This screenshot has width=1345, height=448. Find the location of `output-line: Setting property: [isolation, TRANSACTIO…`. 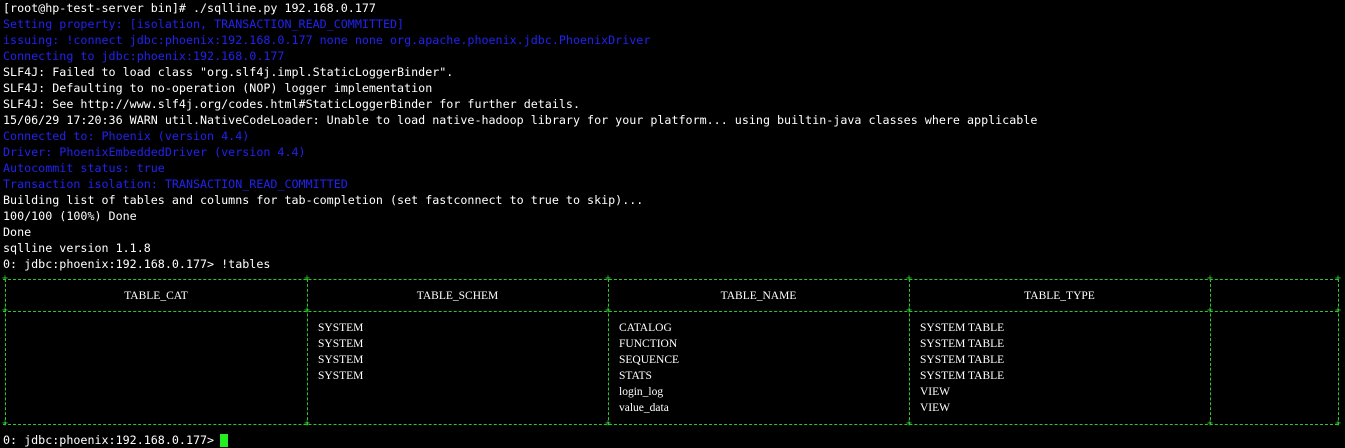

output-line: Setting property: [isolation, TRANSACTIO… is located at coordinates (204, 24).